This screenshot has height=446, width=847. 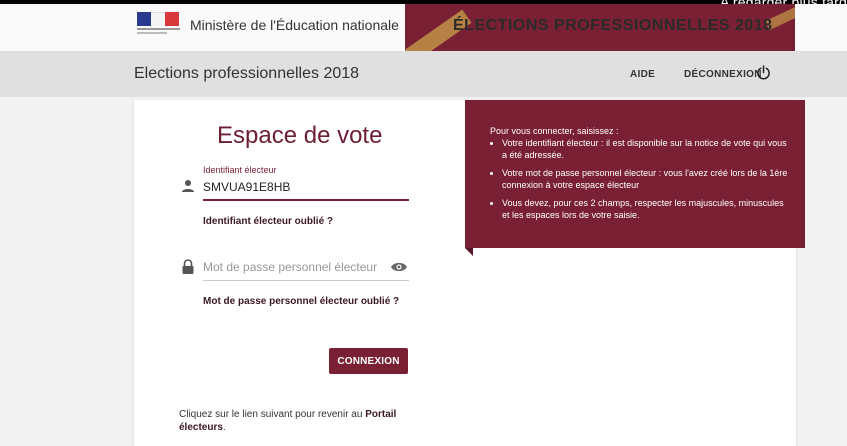 I want to click on help-link: AIDE, so click(x=642, y=74).